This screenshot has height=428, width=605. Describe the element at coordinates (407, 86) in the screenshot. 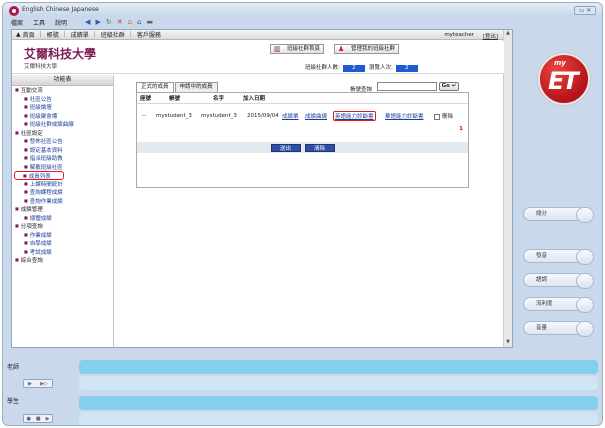

I see `account-search-input` at that location.